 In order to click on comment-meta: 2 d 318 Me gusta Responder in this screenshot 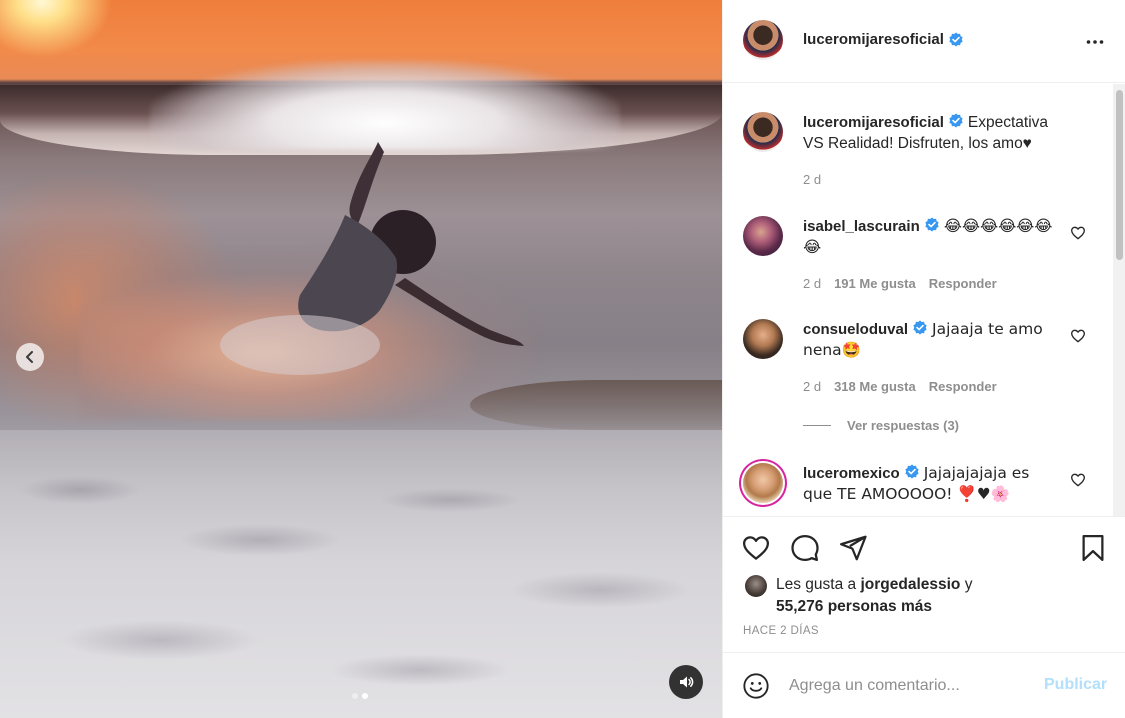, I will do `click(900, 386)`.